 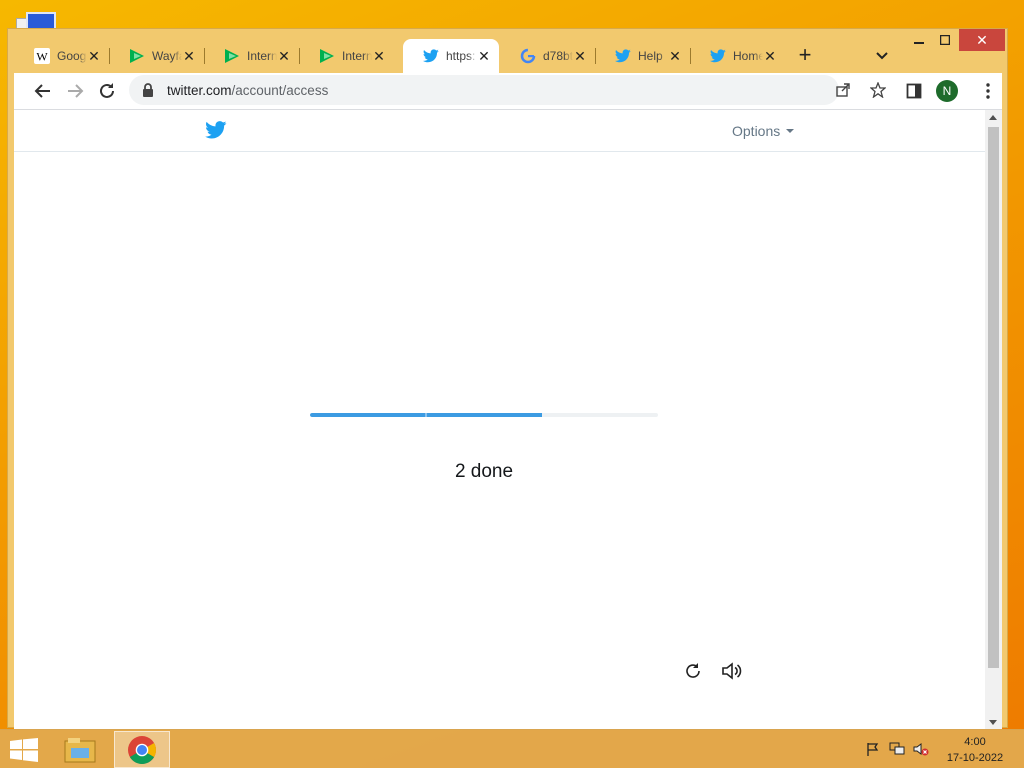 I want to click on share-icon, so click(x=843, y=90).